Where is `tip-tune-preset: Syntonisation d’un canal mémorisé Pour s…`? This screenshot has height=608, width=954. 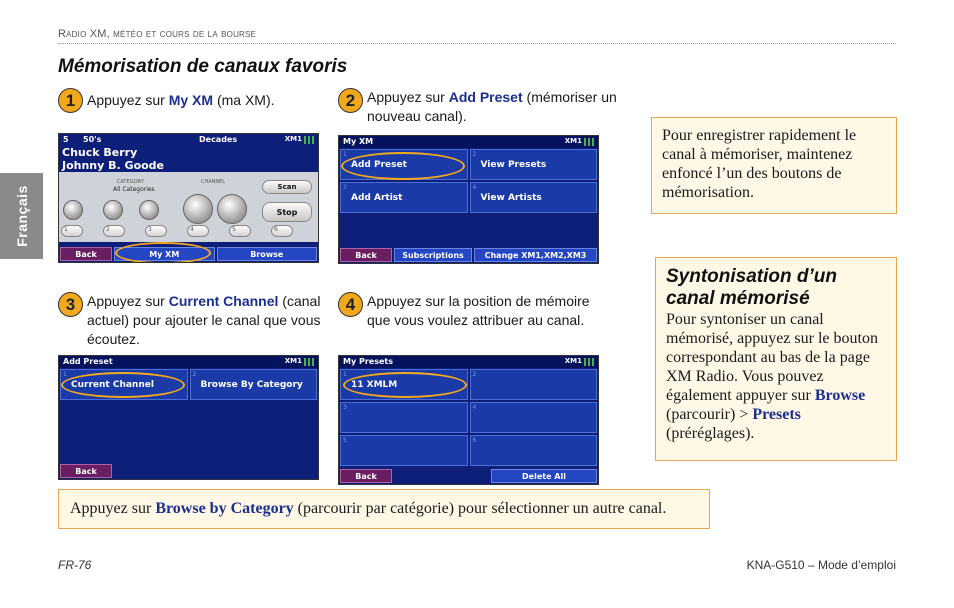
tip-tune-preset: Syntonisation d’un canal mémorisé Pour s… is located at coordinates (776, 359).